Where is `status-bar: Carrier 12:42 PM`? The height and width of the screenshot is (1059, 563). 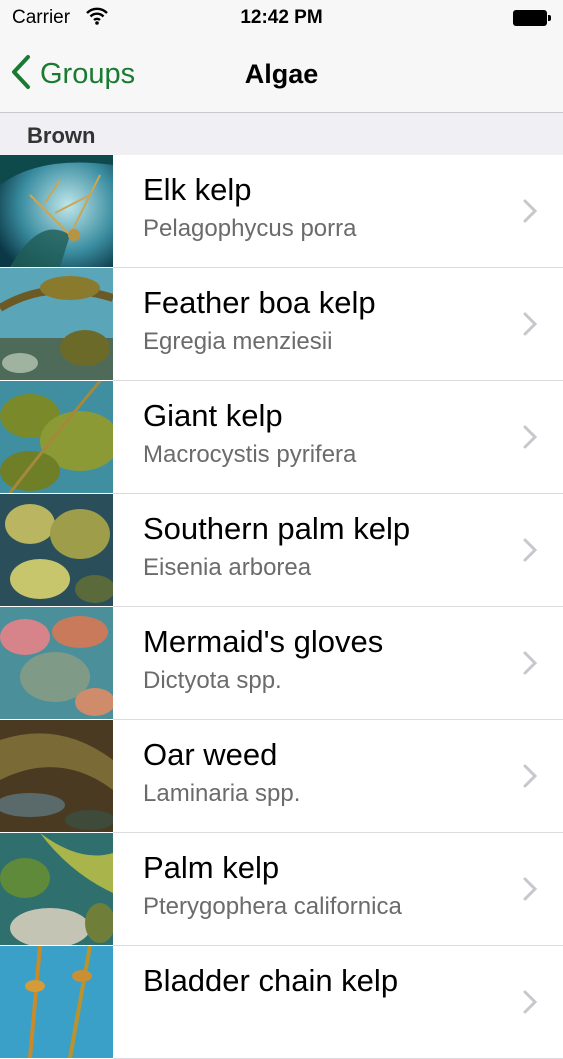 status-bar: Carrier 12:42 PM is located at coordinates (281, 18).